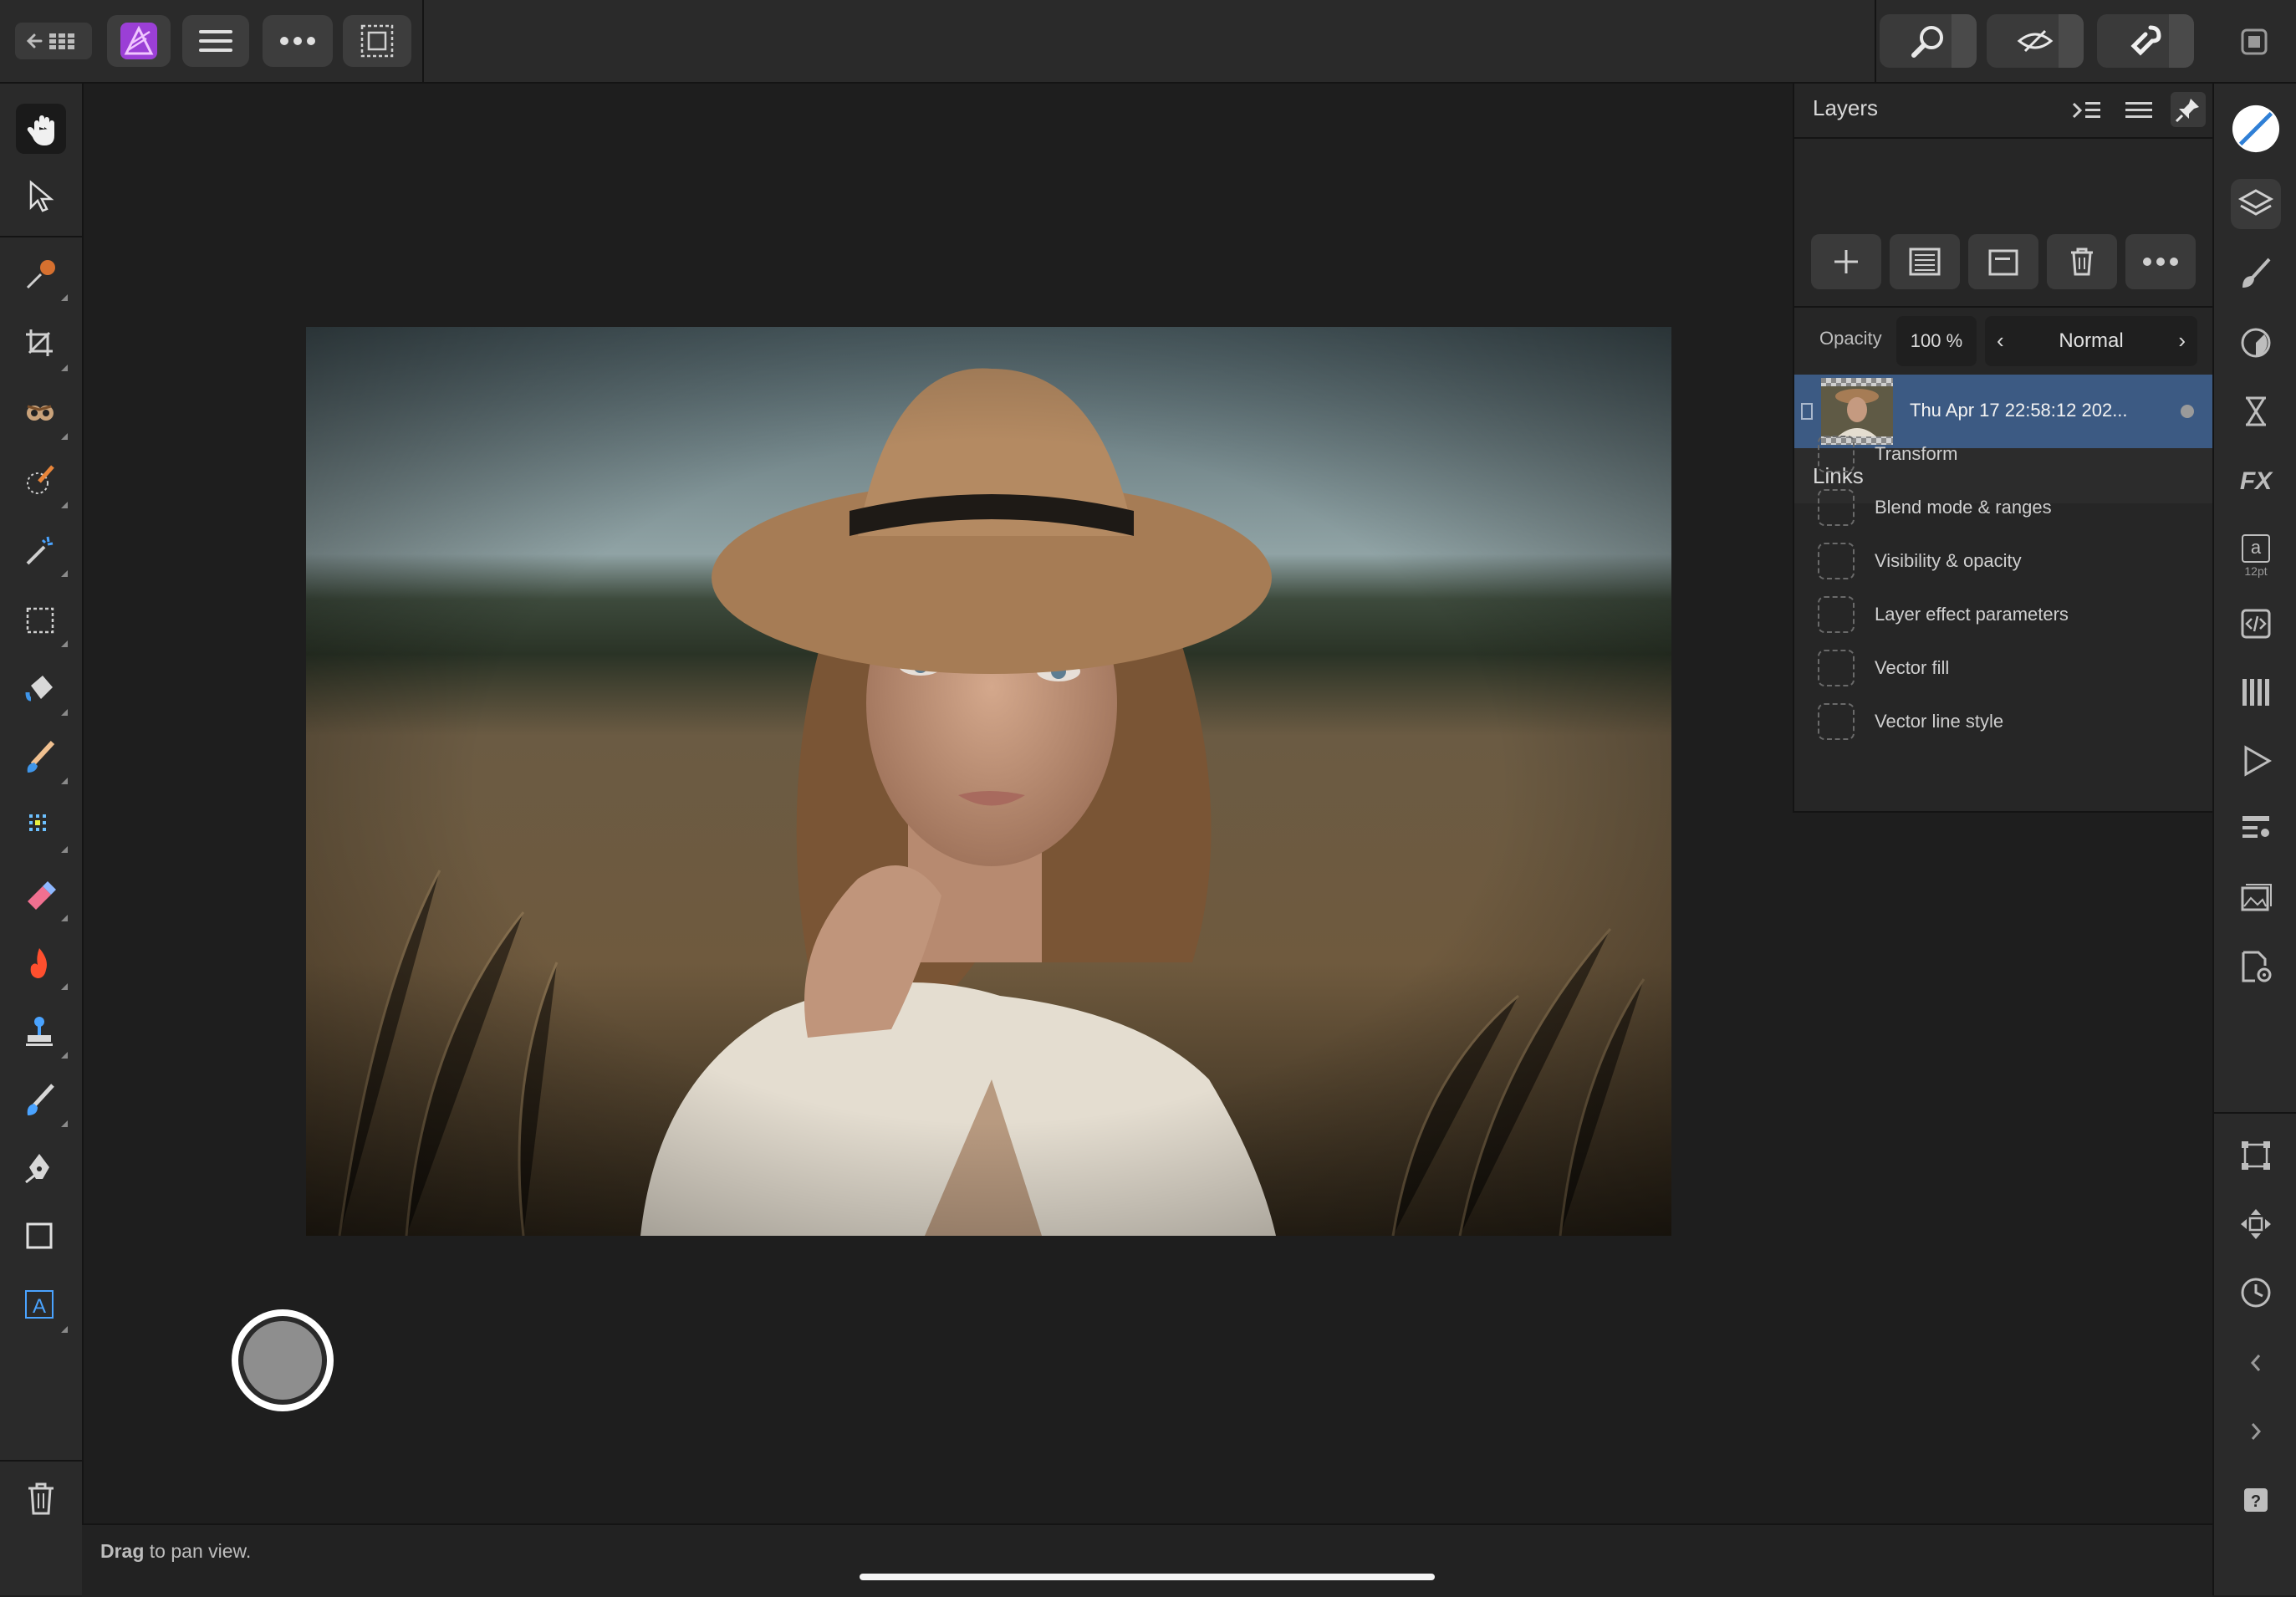 The height and width of the screenshot is (1597, 2296). I want to click on link-option-row: Transform, so click(1888, 454).